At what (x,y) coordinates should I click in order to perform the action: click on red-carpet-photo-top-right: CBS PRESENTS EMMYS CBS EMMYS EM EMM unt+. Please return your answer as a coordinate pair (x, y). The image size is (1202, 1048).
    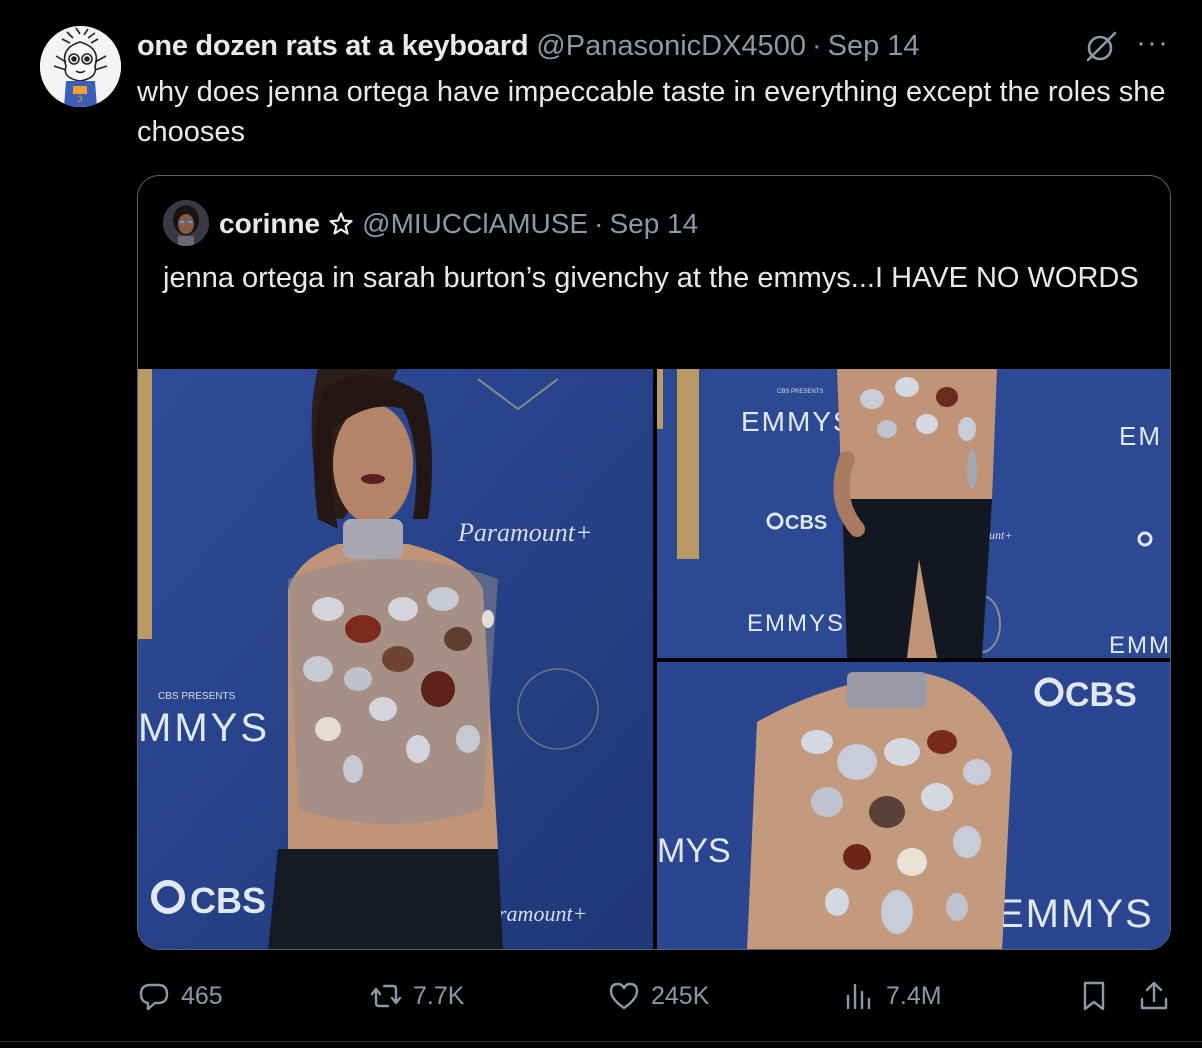
    Looking at the image, I should click on (914, 513).